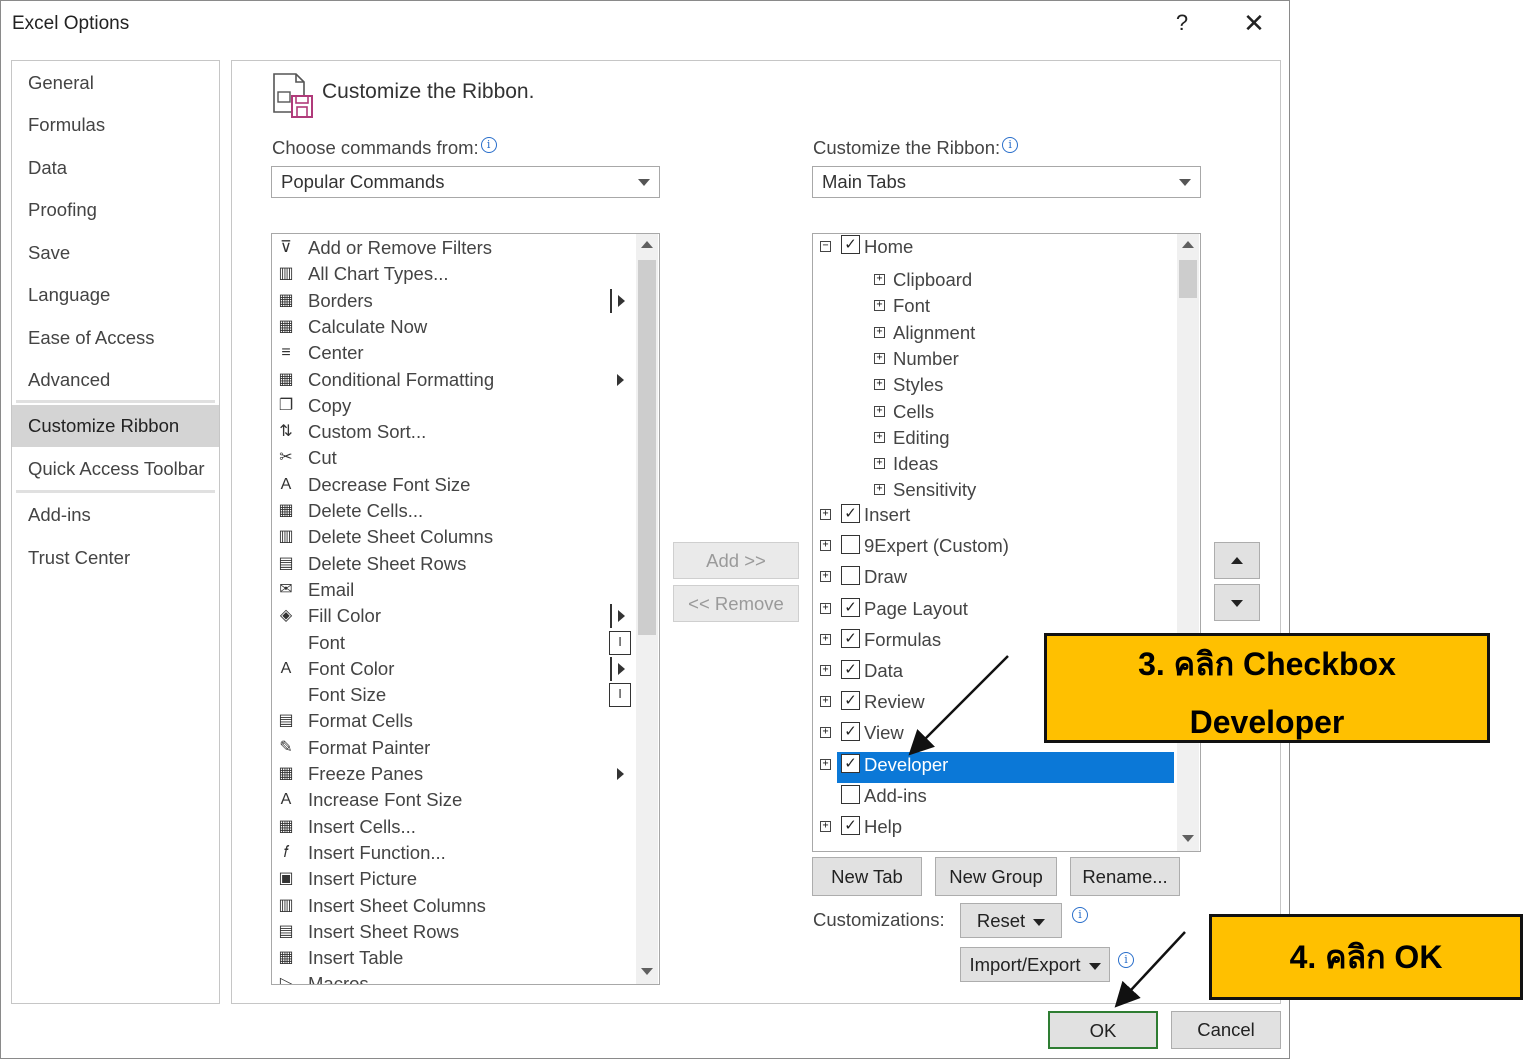 Image resolution: width=1524 pixels, height=1061 pixels. Describe the element at coordinates (1047, 831) in the screenshot. I see `annotation-arrows` at that location.